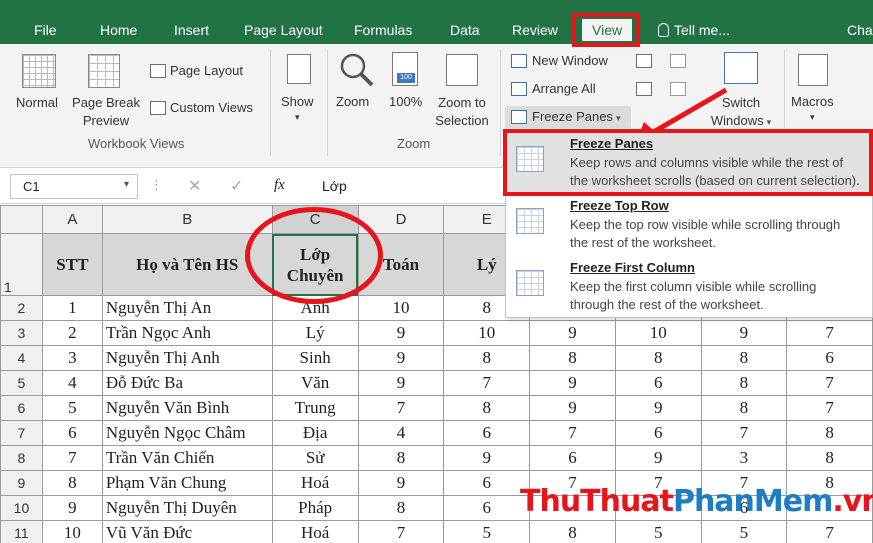 Image resolution: width=873 pixels, height=543 pixels. What do you see at coordinates (236, 186) in the screenshot?
I see `enter-check-icon: ✓` at bounding box center [236, 186].